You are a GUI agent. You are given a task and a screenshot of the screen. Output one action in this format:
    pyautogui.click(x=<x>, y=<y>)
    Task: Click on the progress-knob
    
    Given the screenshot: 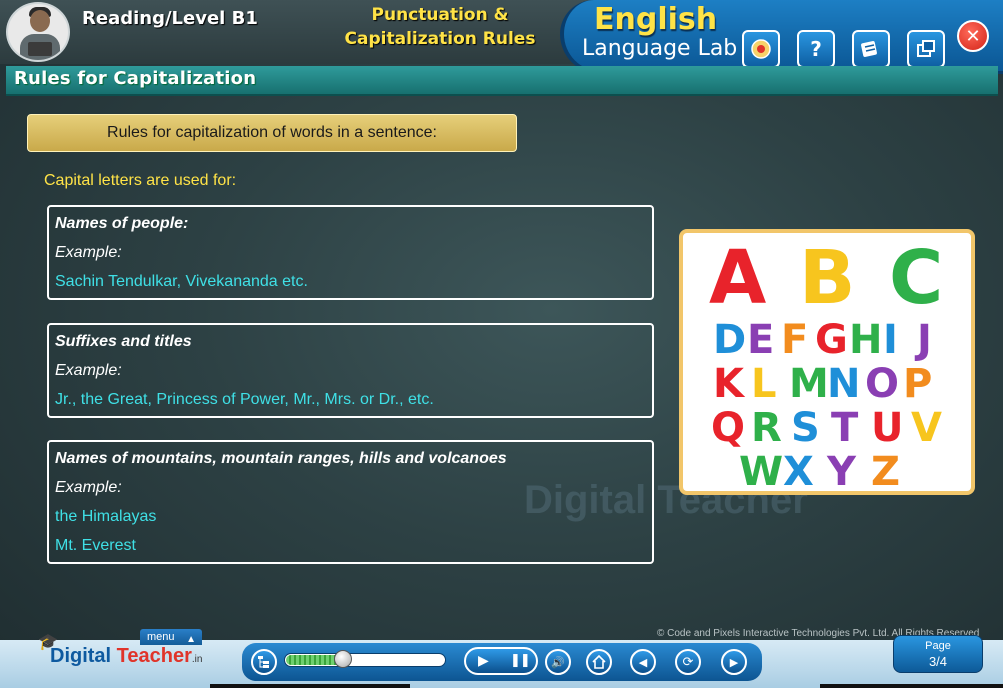 What is the action you would take?
    pyautogui.click(x=343, y=659)
    